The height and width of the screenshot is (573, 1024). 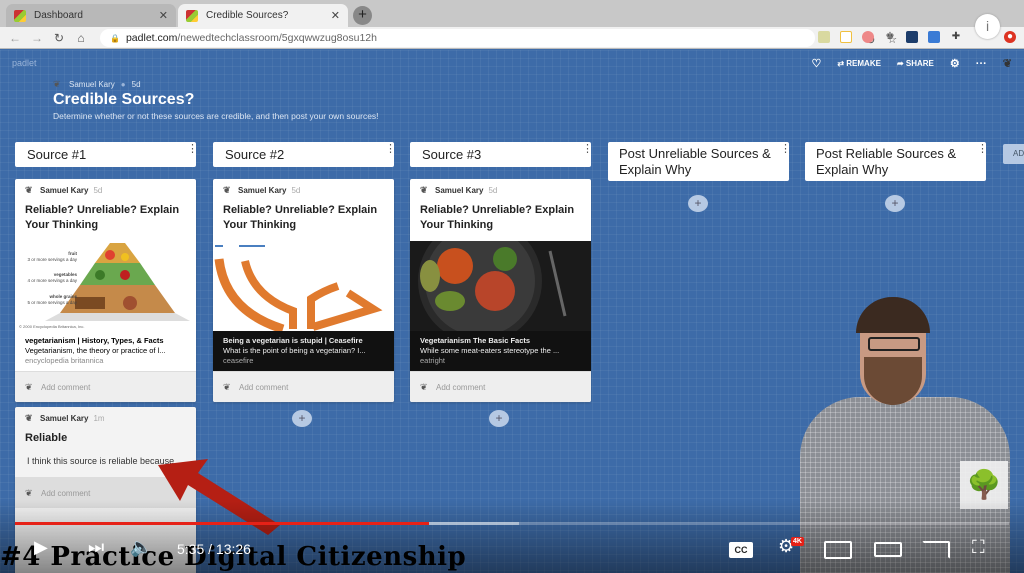 What do you see at coordinates (955, 63) in the screenshot?
I see `gear-icon: ⚙` at bounding box center [955, 63].